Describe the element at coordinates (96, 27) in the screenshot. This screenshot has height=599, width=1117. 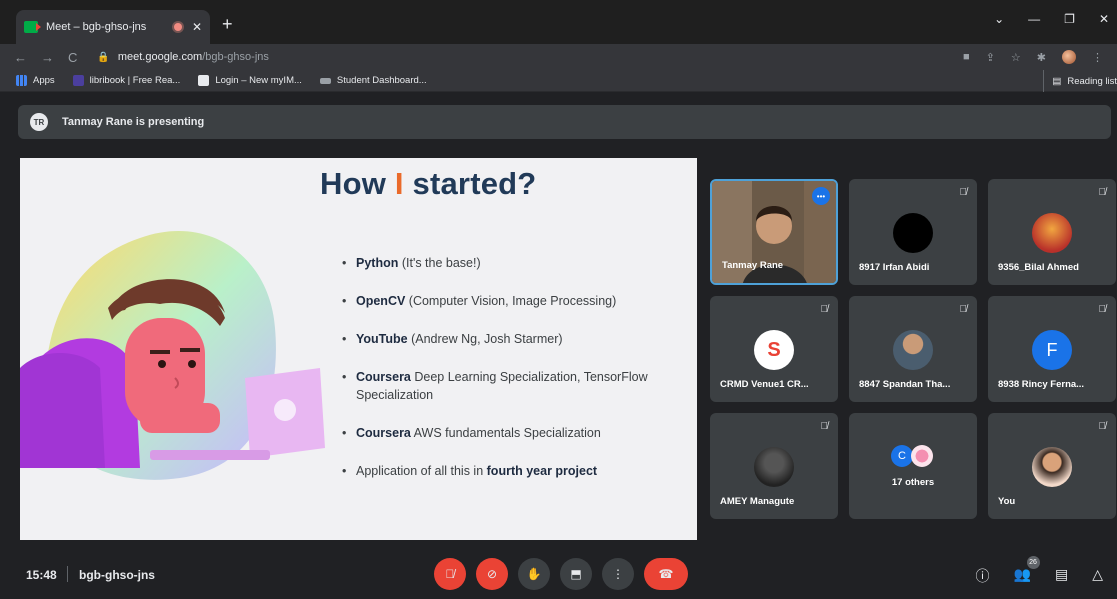
I see `tab-title: Meet – bgb-ghso-jns` at that location.